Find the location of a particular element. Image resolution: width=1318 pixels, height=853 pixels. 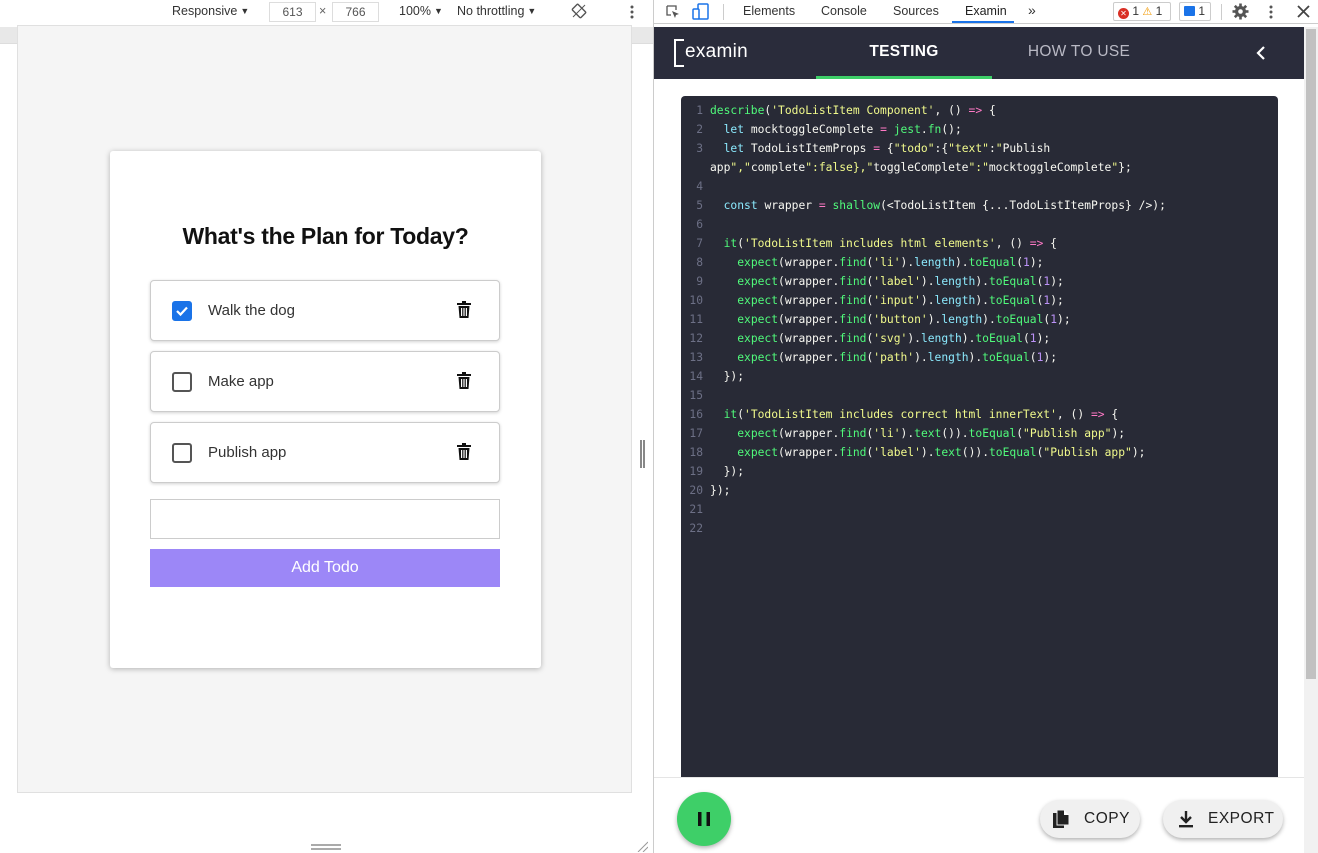

code-line: 21 is located at coordinates (979, 509).